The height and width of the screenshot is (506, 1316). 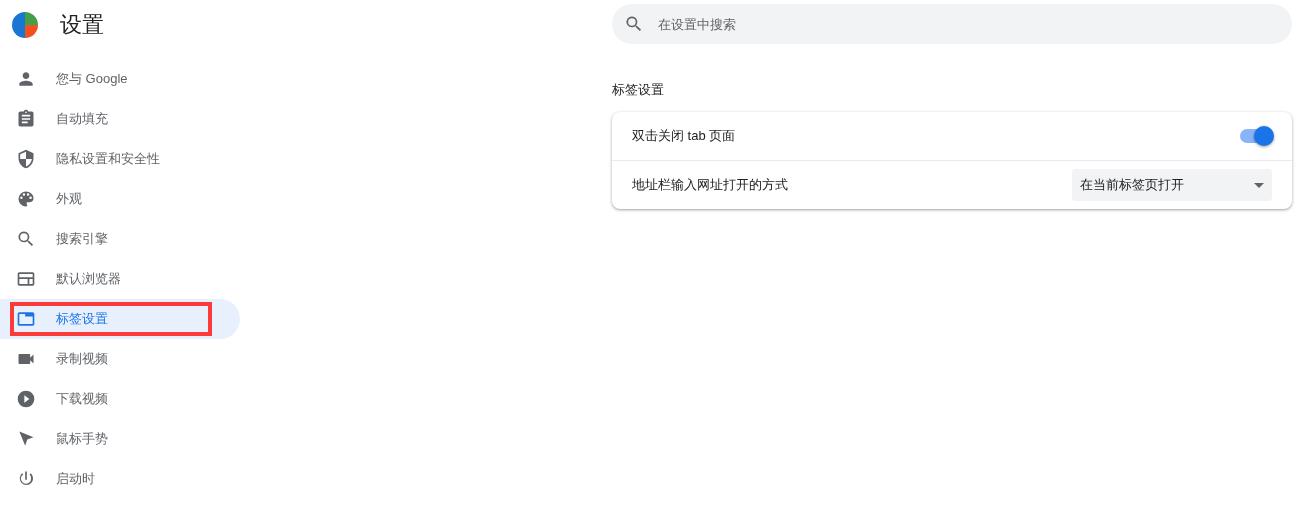 What do you see at coordinates (120, 159) in the screenshot?
I see `sidebar-item: 隐私设置和安全性` at bounding box center [120, 159].